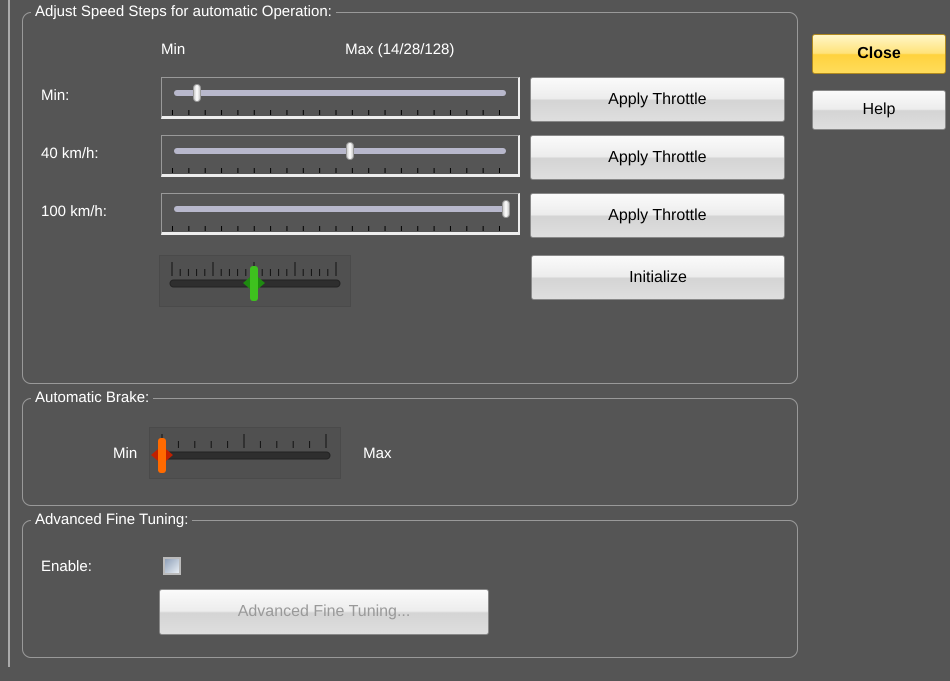 This screenshot has width=950, height=681. What do you see at coordinates (879, 54) in the screenshot?
I see `dialog-button: Close` at bounding box center [879, 54].